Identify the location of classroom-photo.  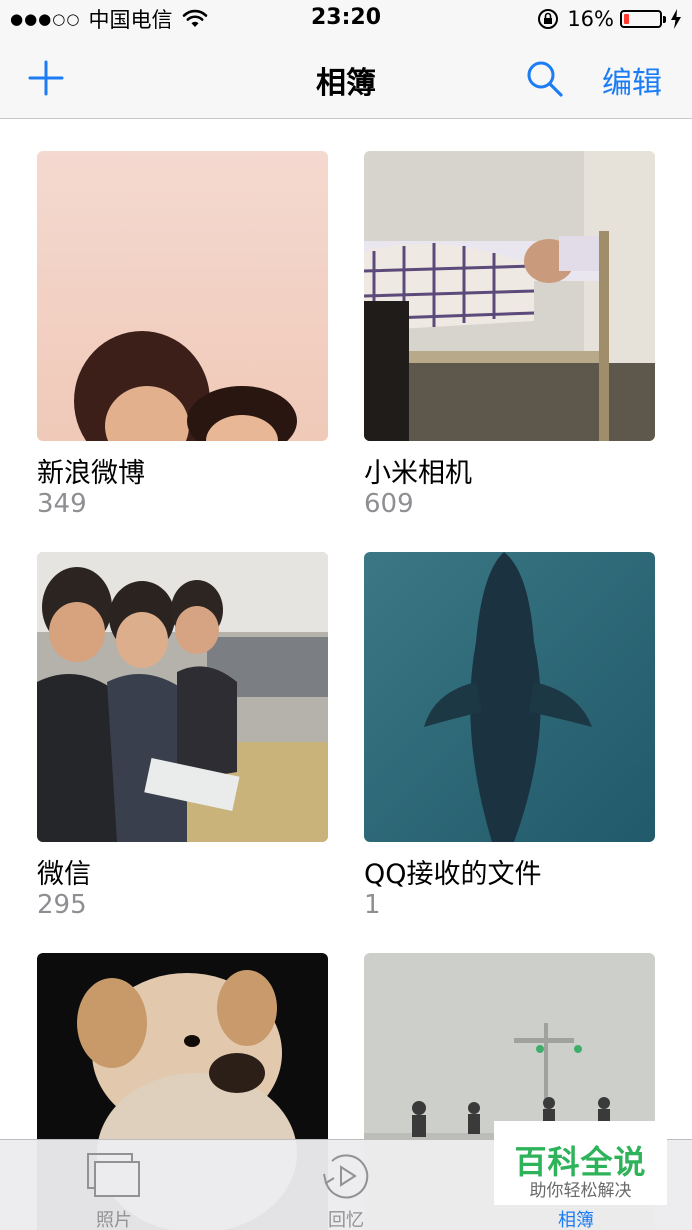
(182, 697).